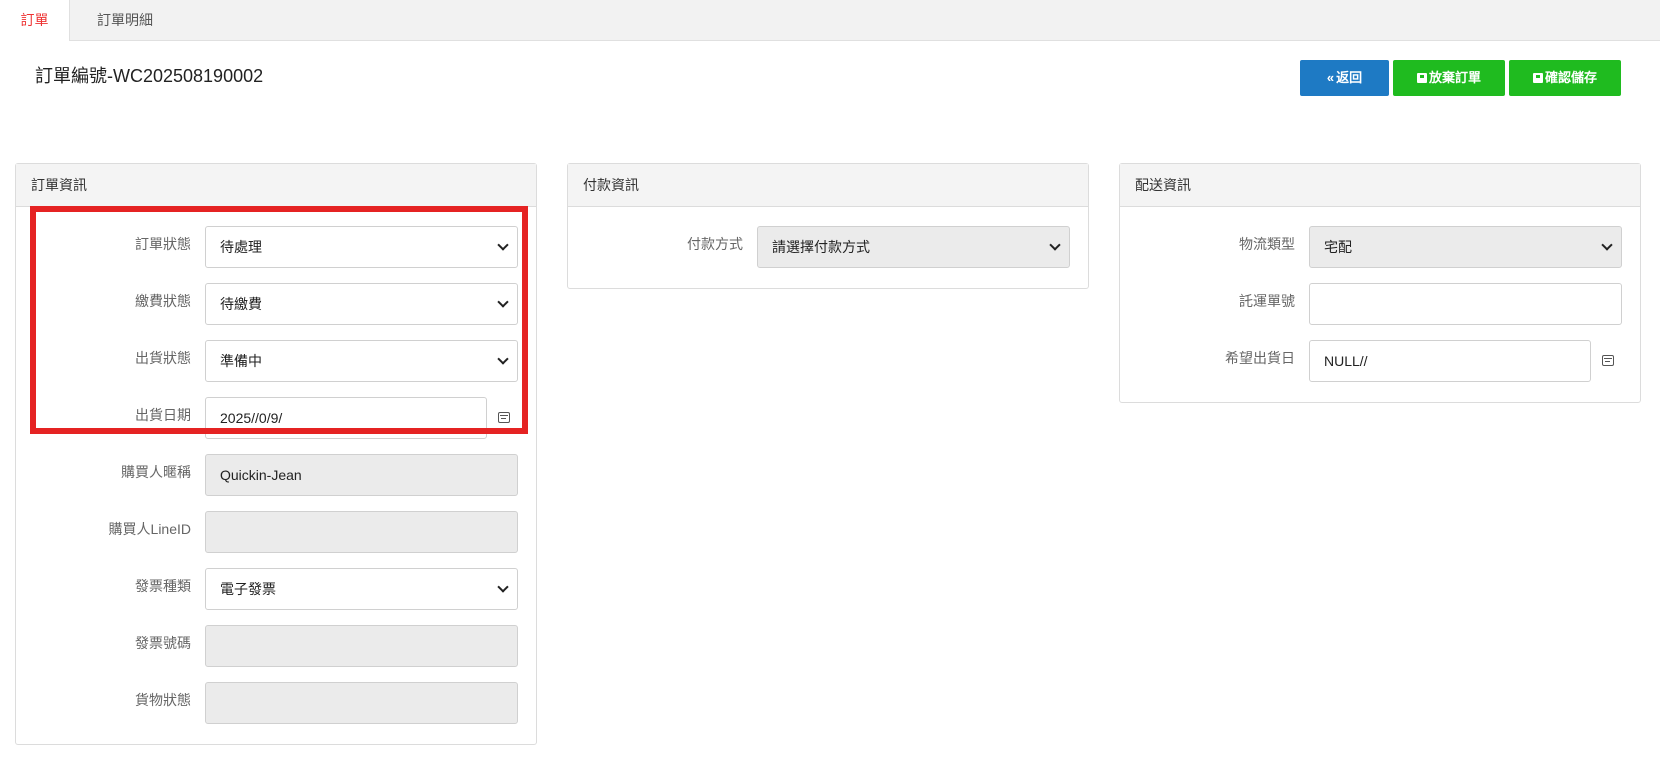 The width and height of the screenshot is (1660, 778). Describe the element at coordinates (35, 20) in the screenshot. I see `tab-order: 訂單` at that location.